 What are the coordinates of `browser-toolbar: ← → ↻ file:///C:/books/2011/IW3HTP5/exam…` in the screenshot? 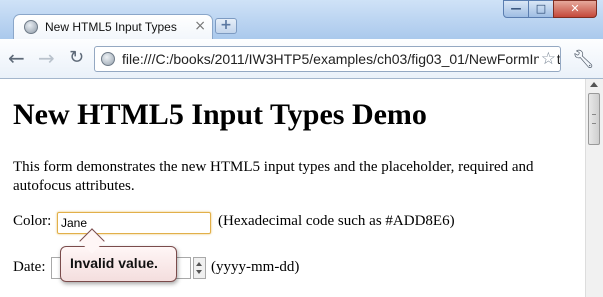 It's located at (301, 59).